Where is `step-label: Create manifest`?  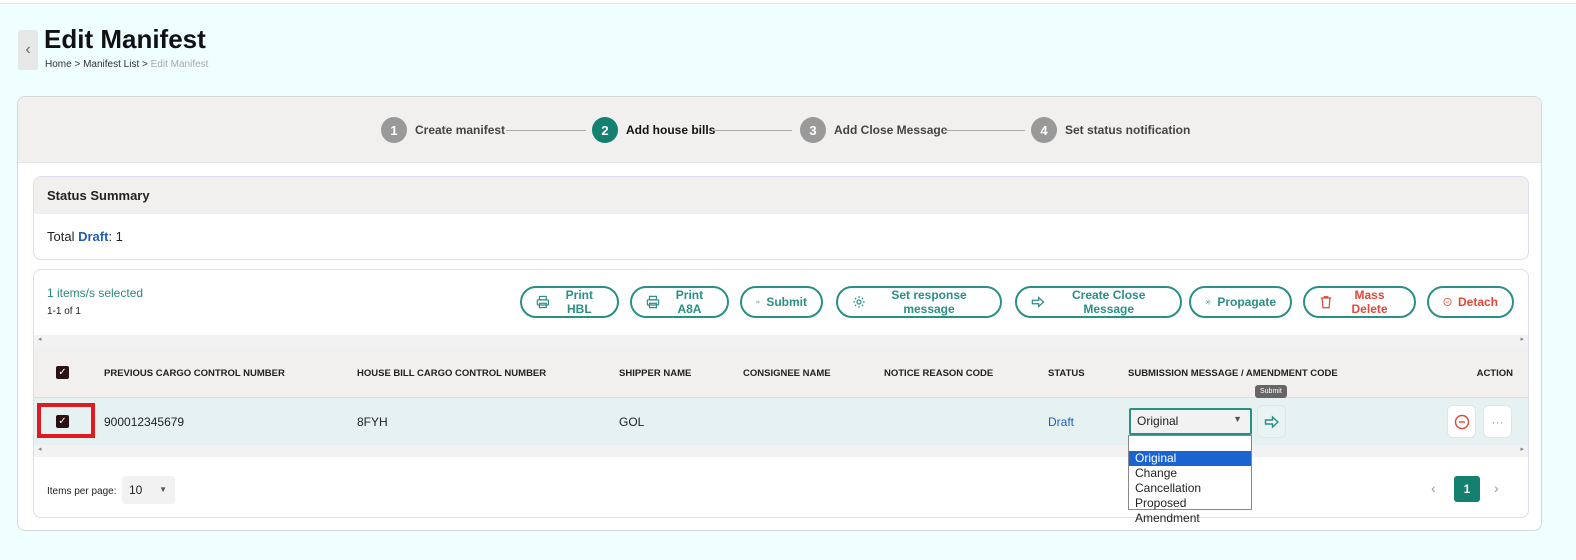 step-label: Create manifest is located at coordinates (460, 130).